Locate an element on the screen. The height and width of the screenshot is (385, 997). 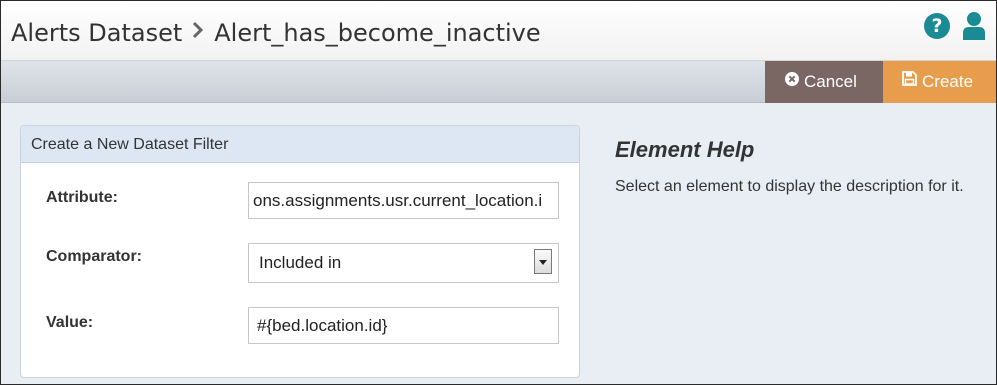
value-field-text: #{bed.location.id} is located at coordinates (322, 325).